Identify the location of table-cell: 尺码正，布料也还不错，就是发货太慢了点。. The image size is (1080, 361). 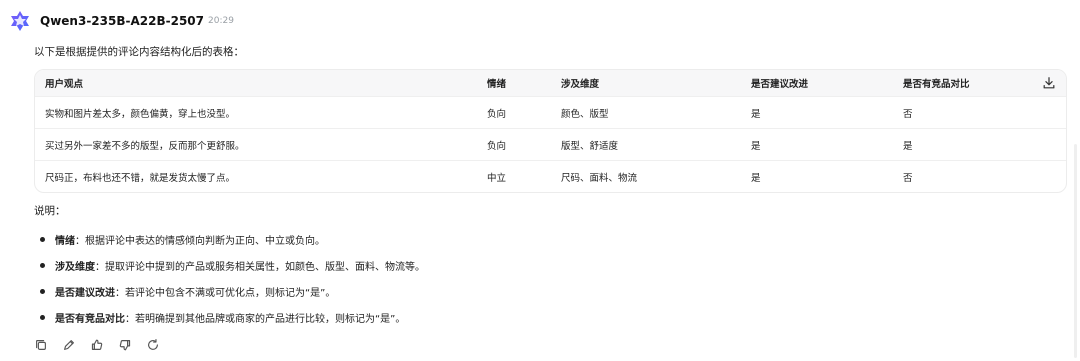
(140, 178).